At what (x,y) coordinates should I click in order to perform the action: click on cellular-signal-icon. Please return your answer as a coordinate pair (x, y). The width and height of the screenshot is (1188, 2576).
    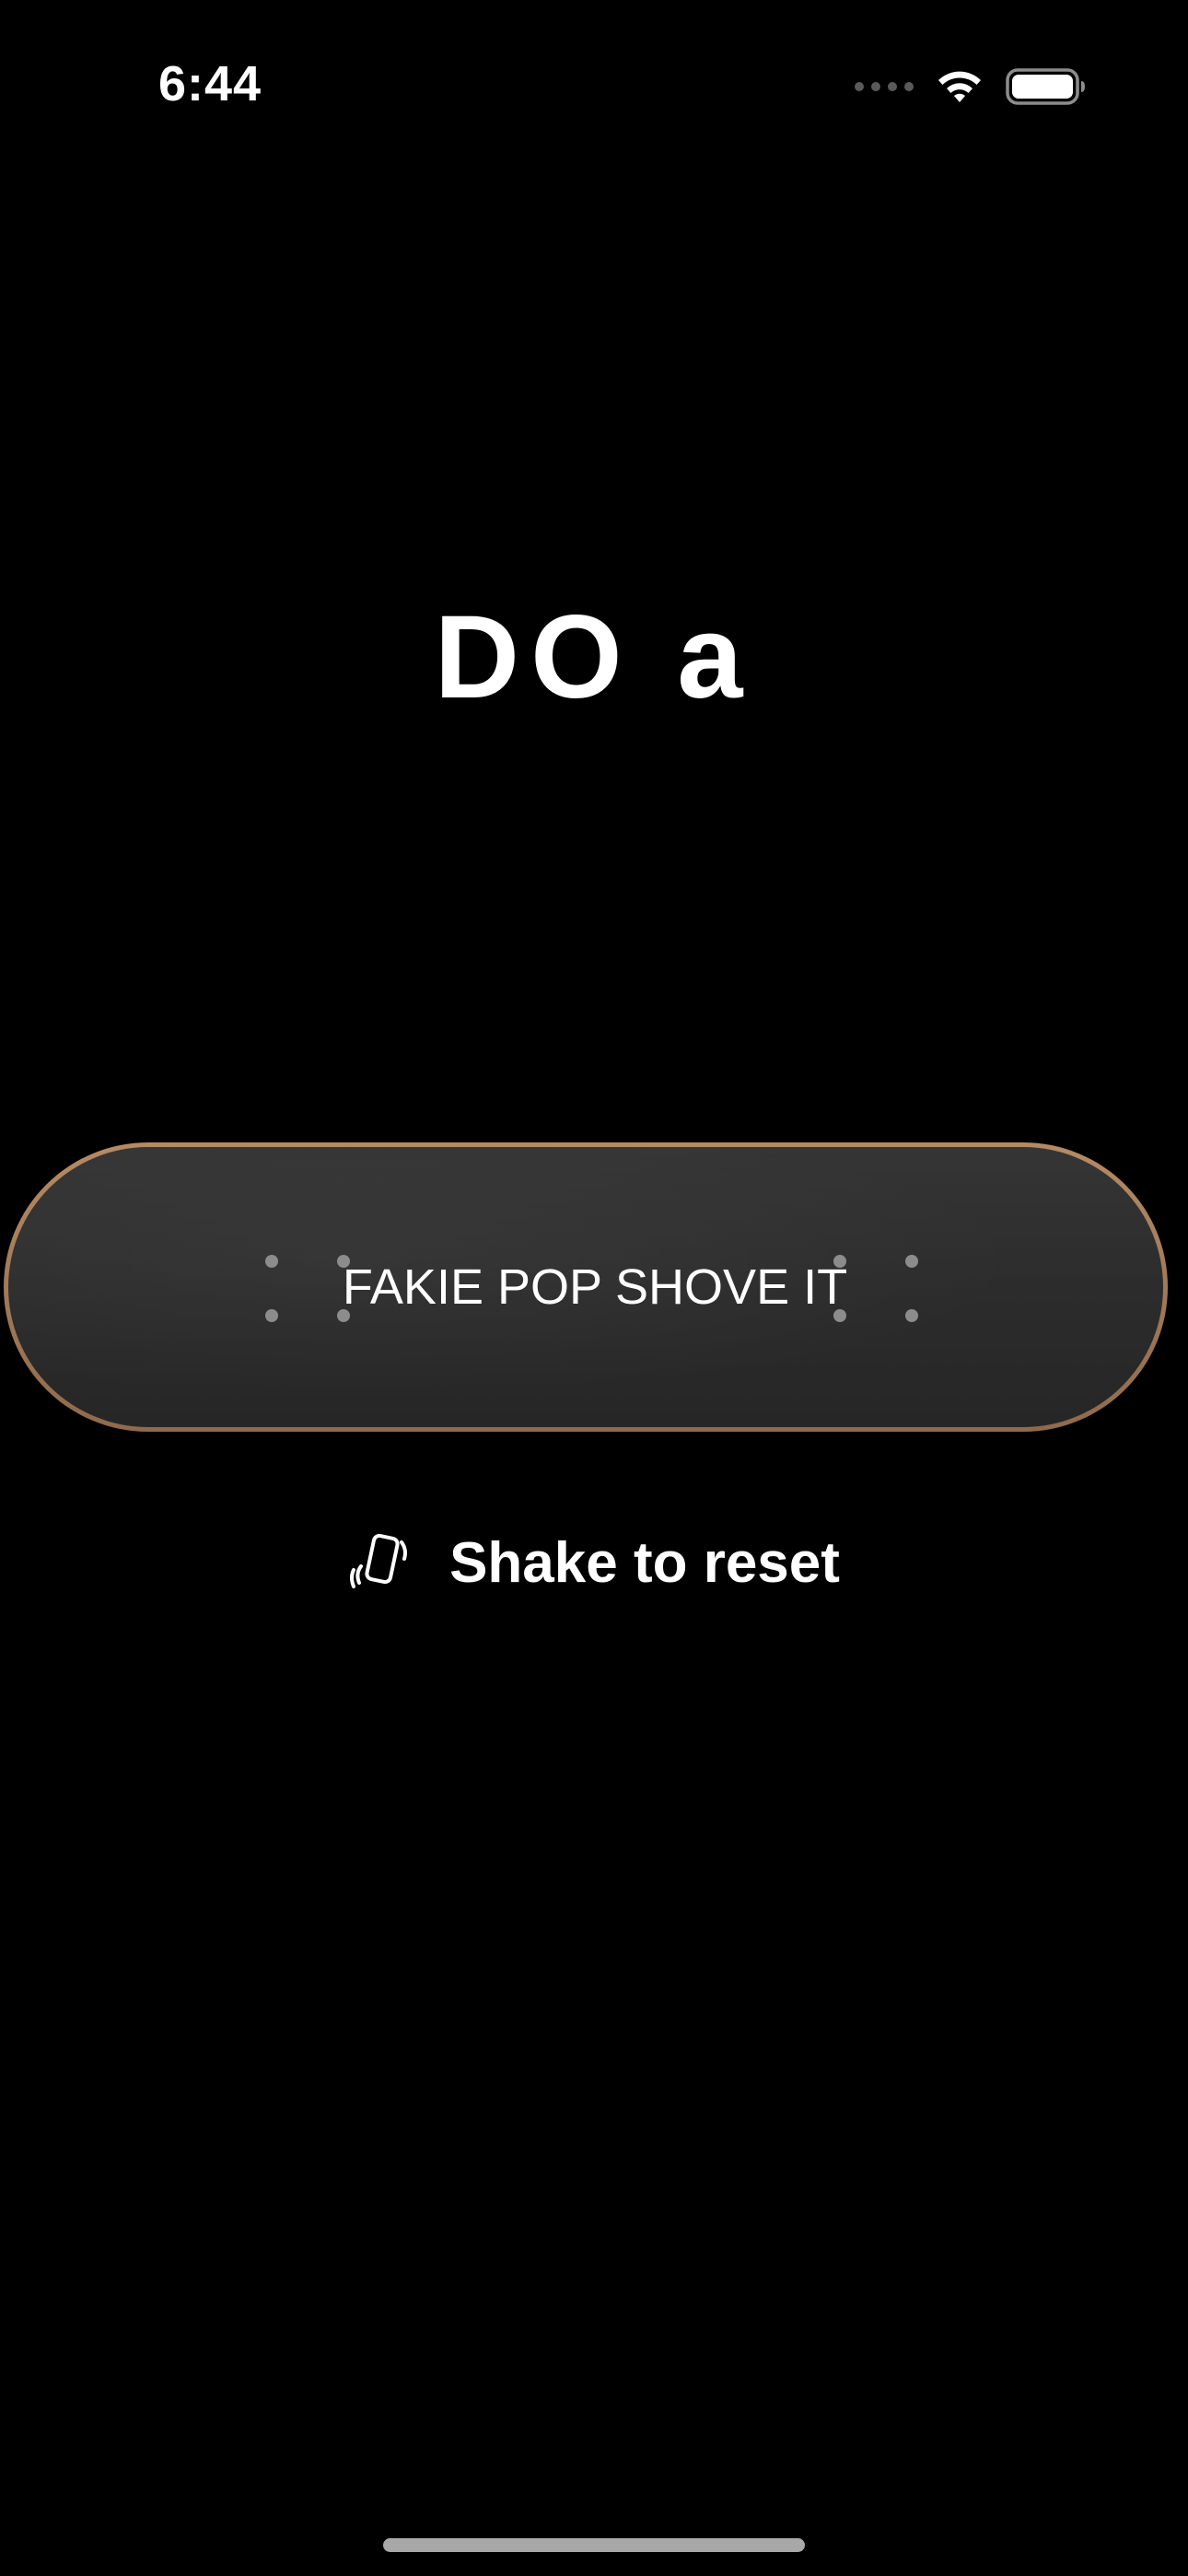
    Looking at the image, I should click on (884, 86).